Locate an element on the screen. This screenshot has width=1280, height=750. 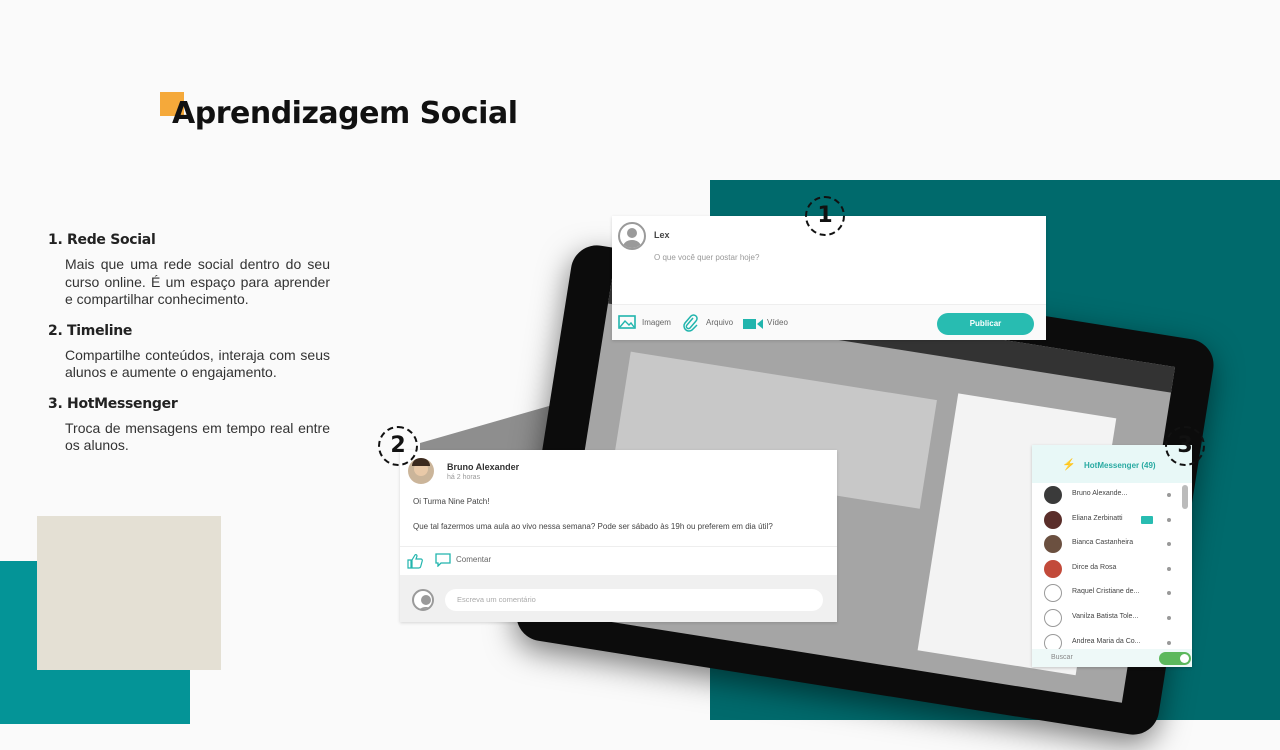
contact-list-scrollbar is located at coordinates (1185, 497).